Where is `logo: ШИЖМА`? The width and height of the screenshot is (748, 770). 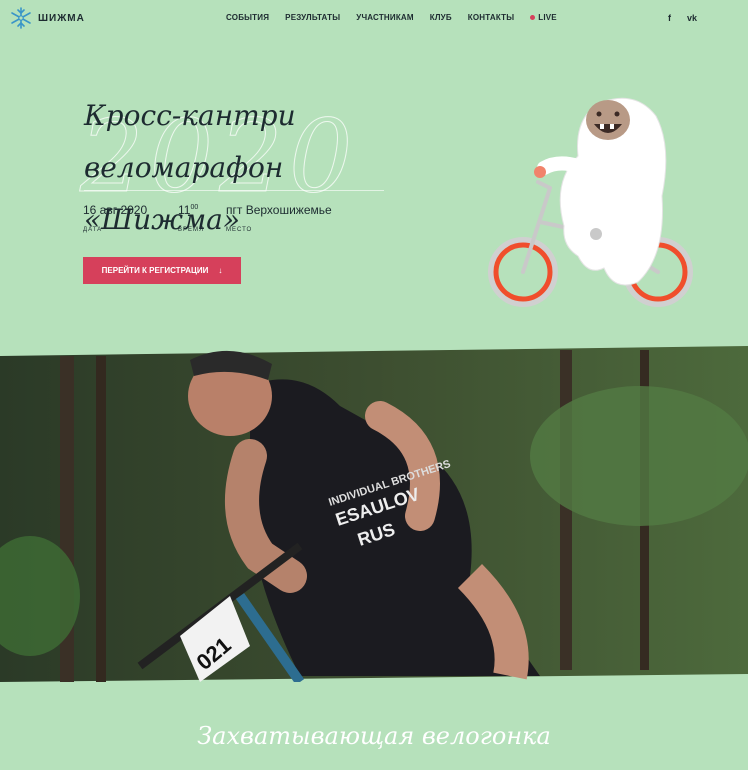 logo: ШИЖМА is located at coordinates (47, 18).